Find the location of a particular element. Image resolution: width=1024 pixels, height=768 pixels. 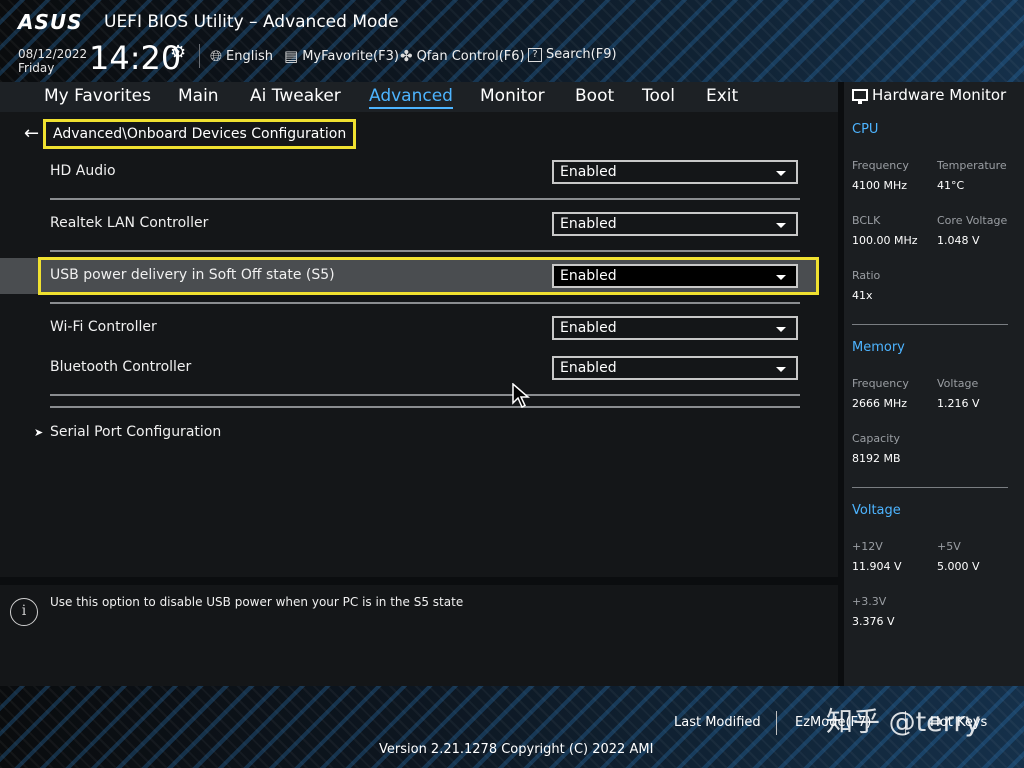

language-button: 🌐︎ English is located at coordinates (241, 56).